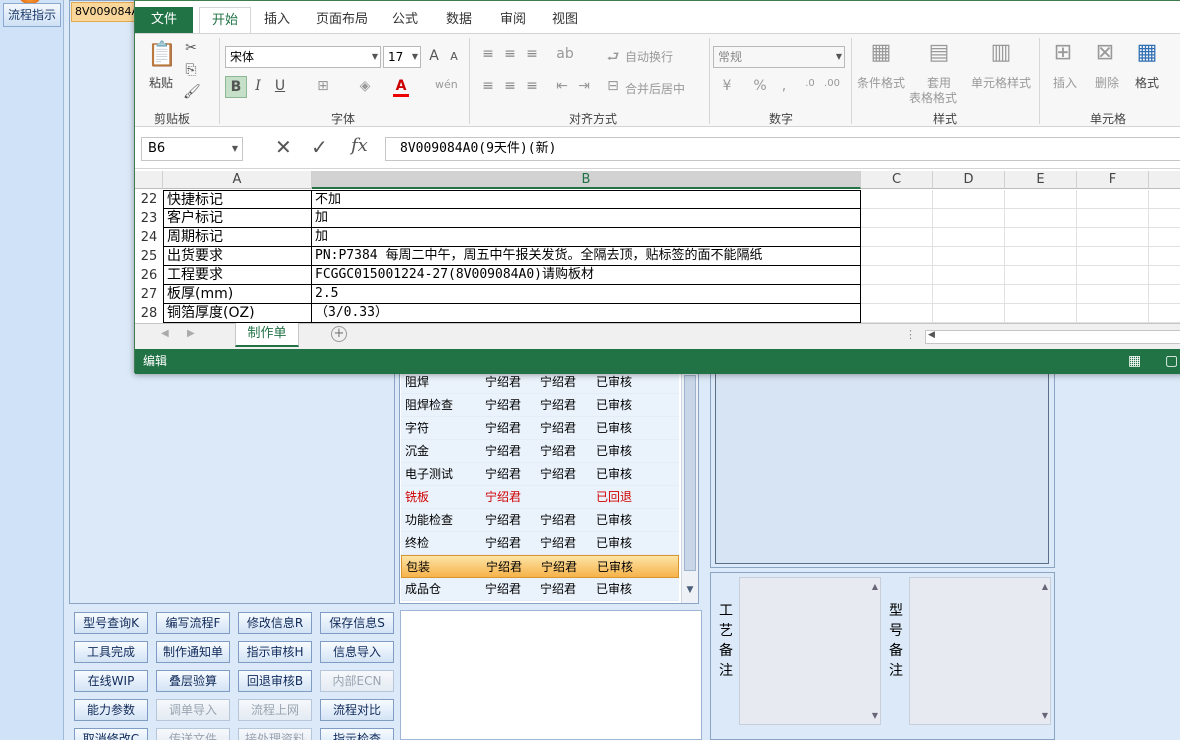  What do you see at coordinates (193, 681) in the screenshot?
I see `action-button: 叠层验算` at bounding box center [193, 681].